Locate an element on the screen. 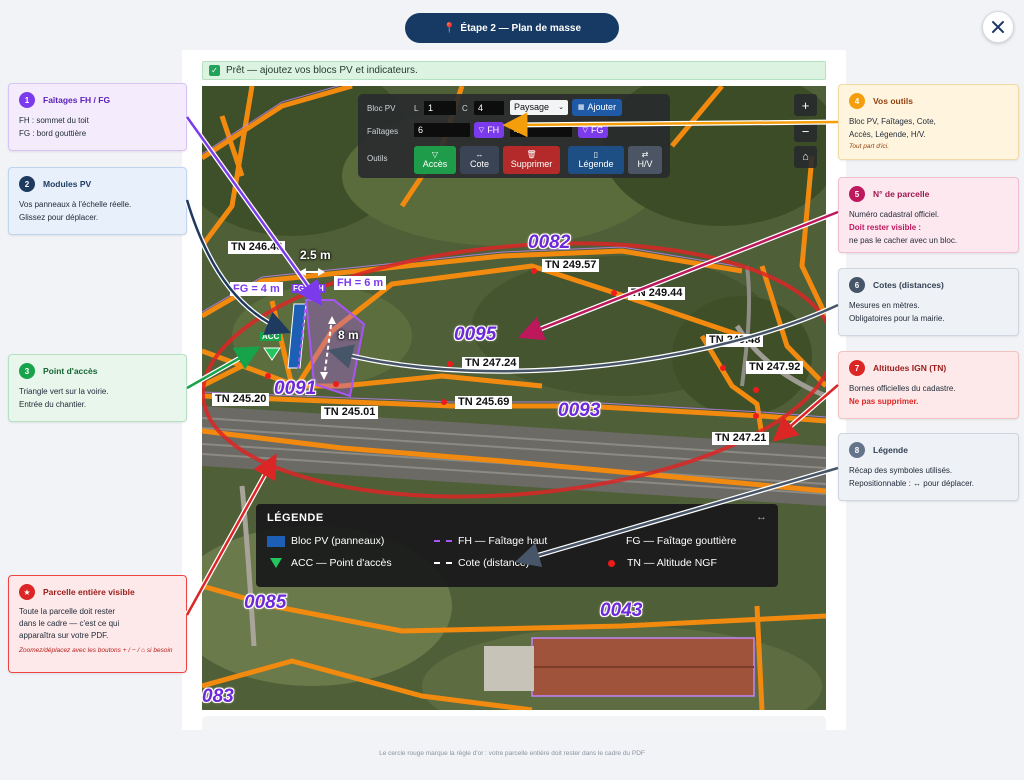  triangle-down-icon: ▽ is located at coordinates (585, 130).